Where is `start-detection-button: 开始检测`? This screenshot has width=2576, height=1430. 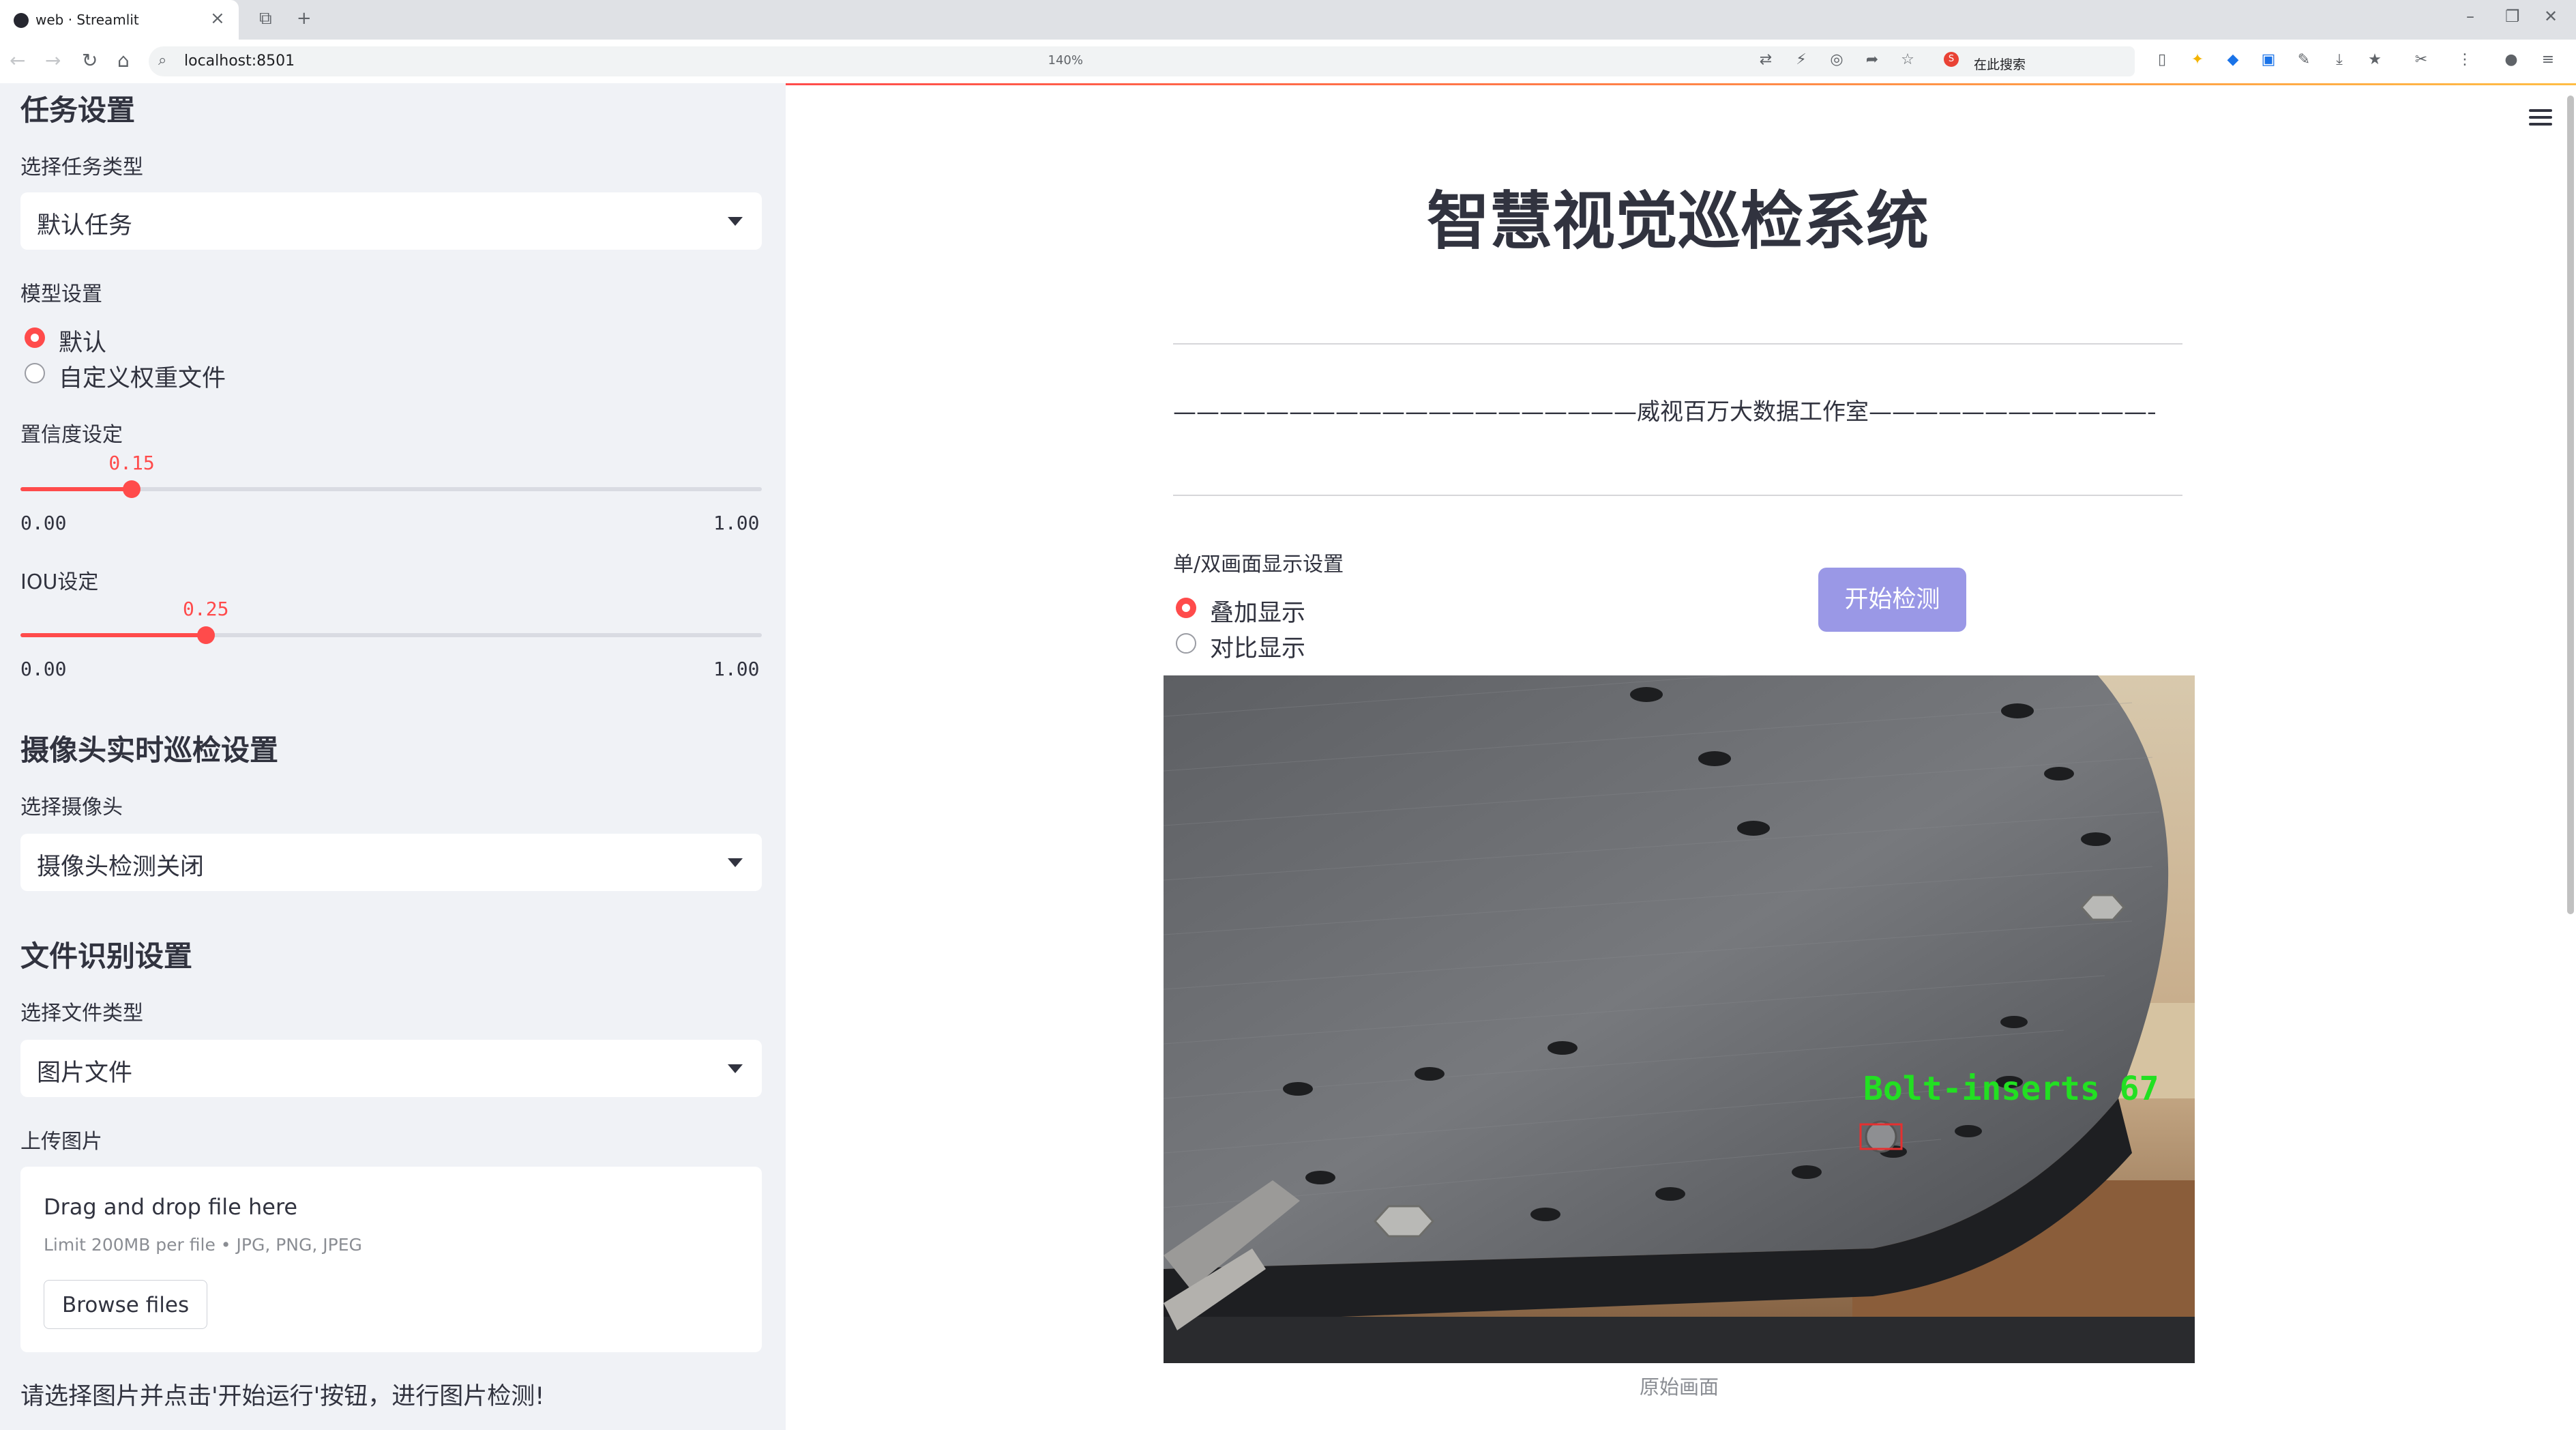 start-detection-button: 开始检测 is located at coordinates (1892, 600).